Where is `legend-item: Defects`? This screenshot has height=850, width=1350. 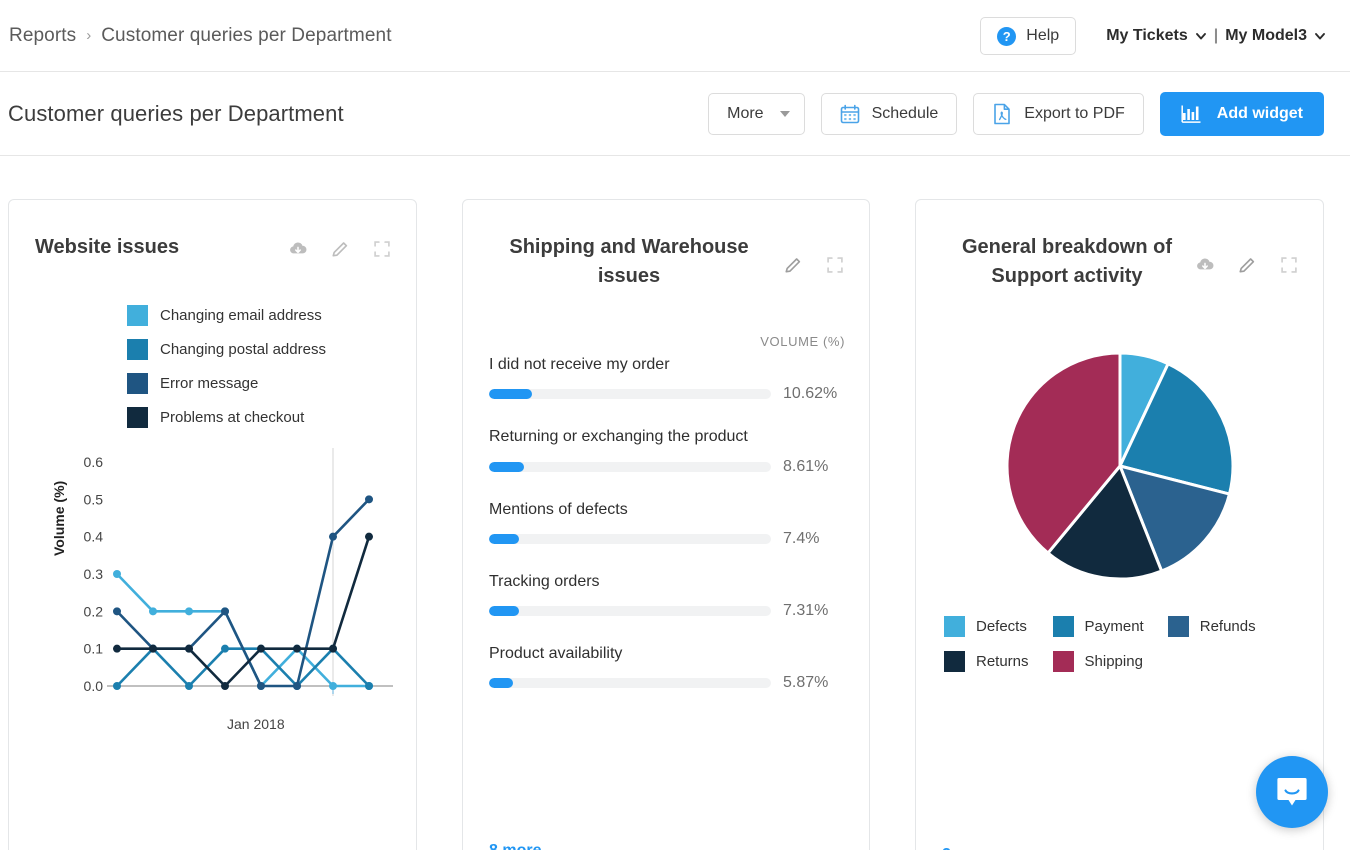 legend-item: Defects is located at coordinates (986, 626).